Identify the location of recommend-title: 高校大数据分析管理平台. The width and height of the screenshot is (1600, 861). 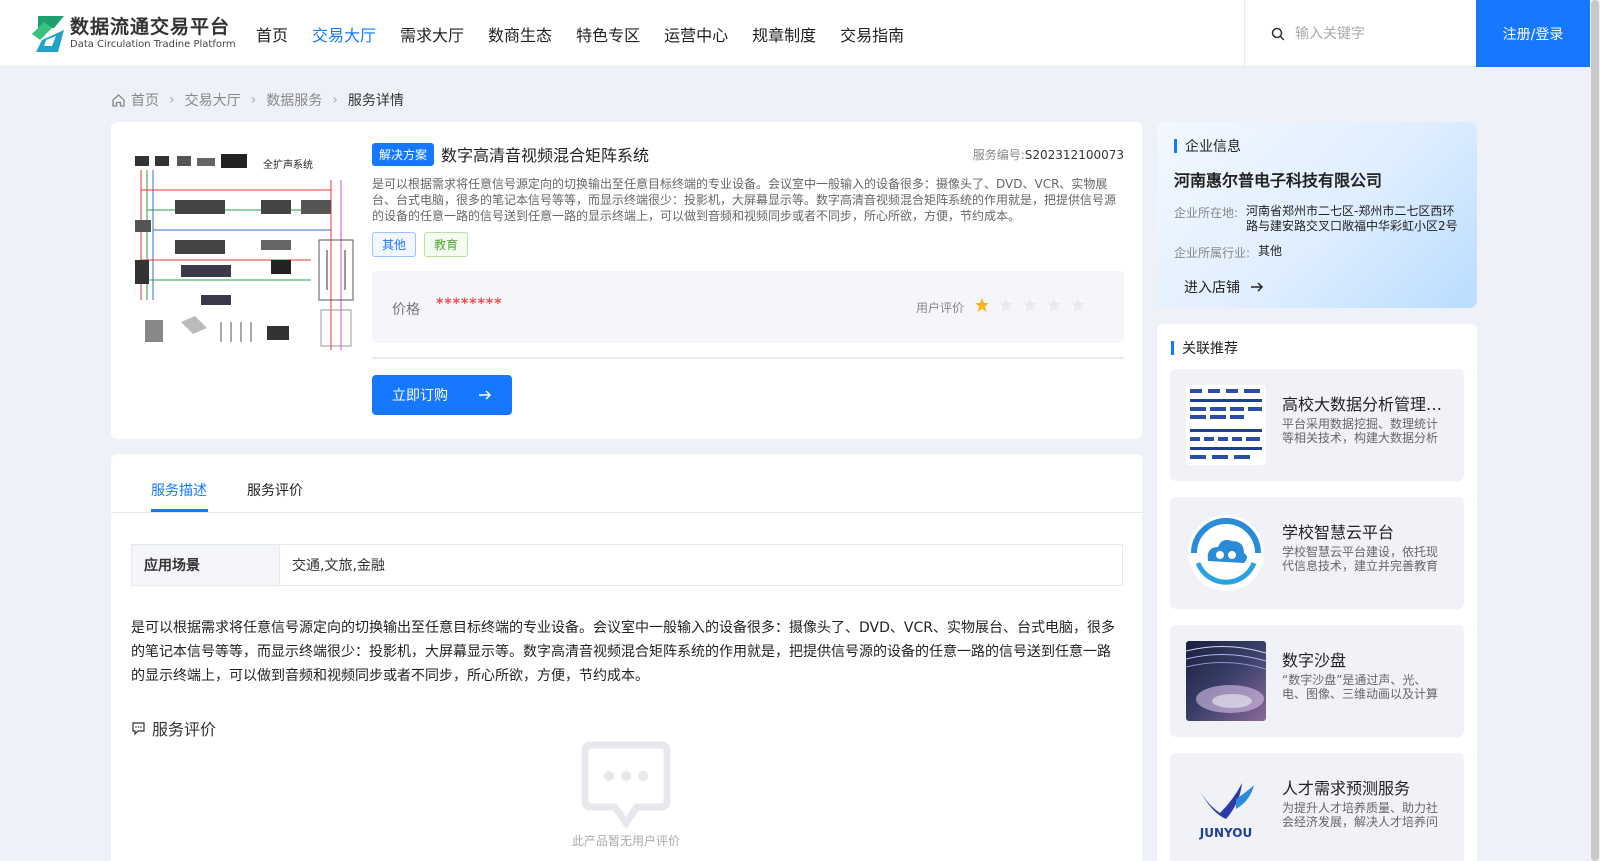
(1366, 404).